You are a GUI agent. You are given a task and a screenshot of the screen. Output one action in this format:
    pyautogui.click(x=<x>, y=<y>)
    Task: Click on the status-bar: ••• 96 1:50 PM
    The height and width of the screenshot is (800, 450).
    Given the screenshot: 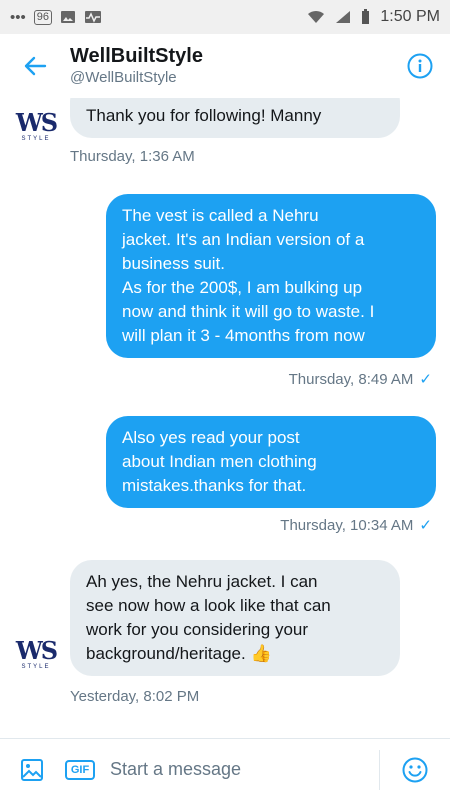 What is the action you would take?
    pyautogui.click(x=225, y=17)
    